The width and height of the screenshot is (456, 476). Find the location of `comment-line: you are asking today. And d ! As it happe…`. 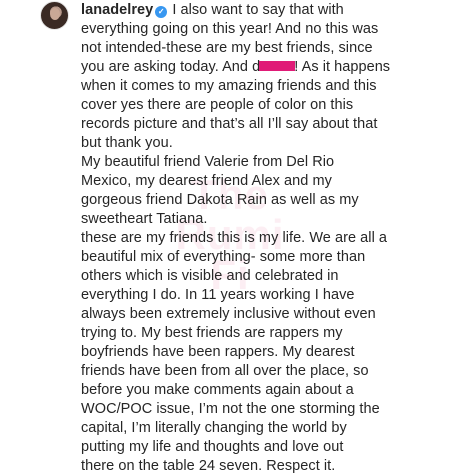

comment-line: you are asking today. And d ! As it happe… is located at coordinates (266, 67).